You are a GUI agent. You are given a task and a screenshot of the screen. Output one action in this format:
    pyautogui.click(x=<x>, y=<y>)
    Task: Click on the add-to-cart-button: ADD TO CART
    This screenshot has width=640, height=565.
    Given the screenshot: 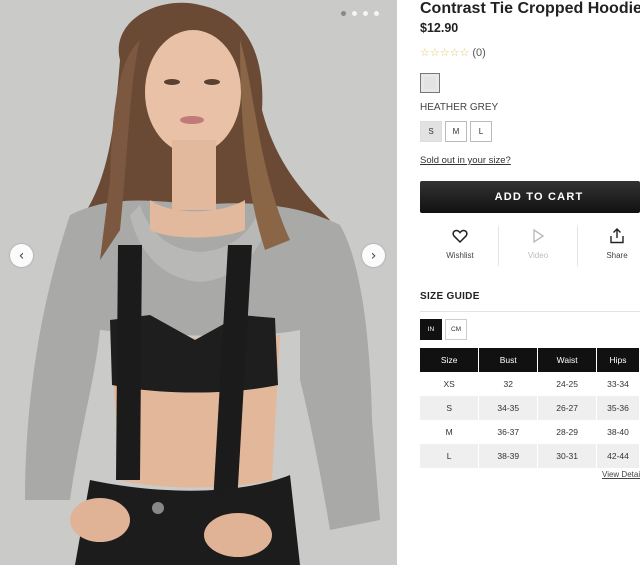 What is the action you would take?
    pyautogui.click(x=530, y=197)
    